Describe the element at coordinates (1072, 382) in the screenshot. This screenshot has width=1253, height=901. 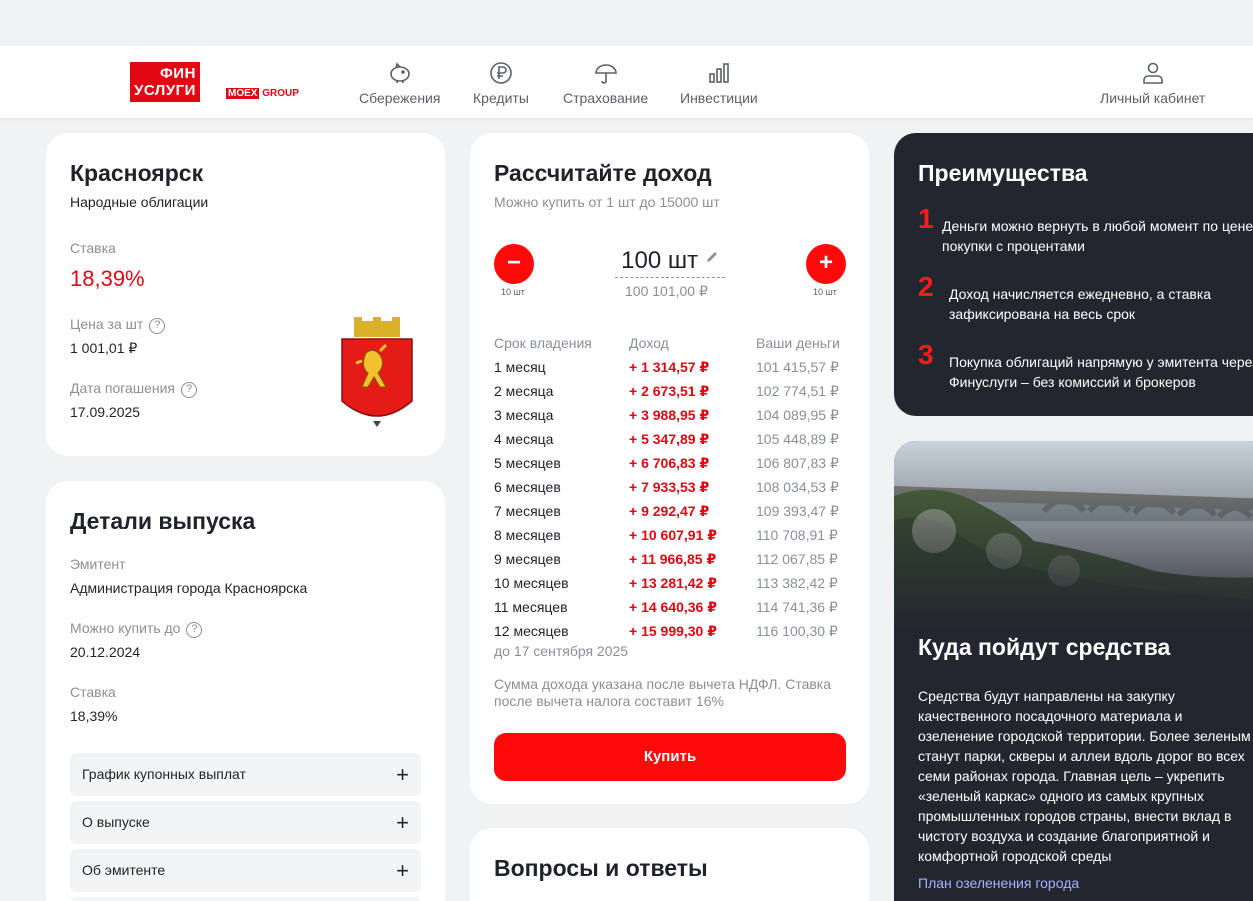
I see `advantage-text: Финуслуги – без комиссий и брокеров` at that location.